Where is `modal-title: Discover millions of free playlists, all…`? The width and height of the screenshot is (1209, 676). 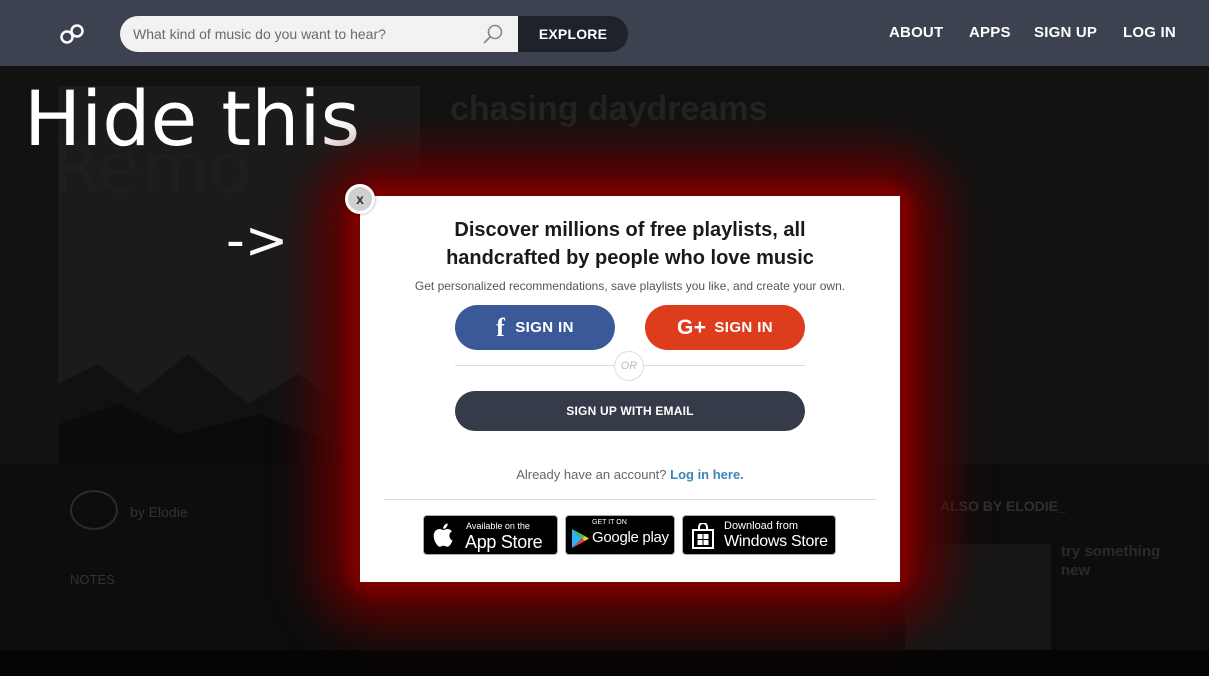 modal-title: Discover millions of free playlists, all… is located at coordinates (630, 244).